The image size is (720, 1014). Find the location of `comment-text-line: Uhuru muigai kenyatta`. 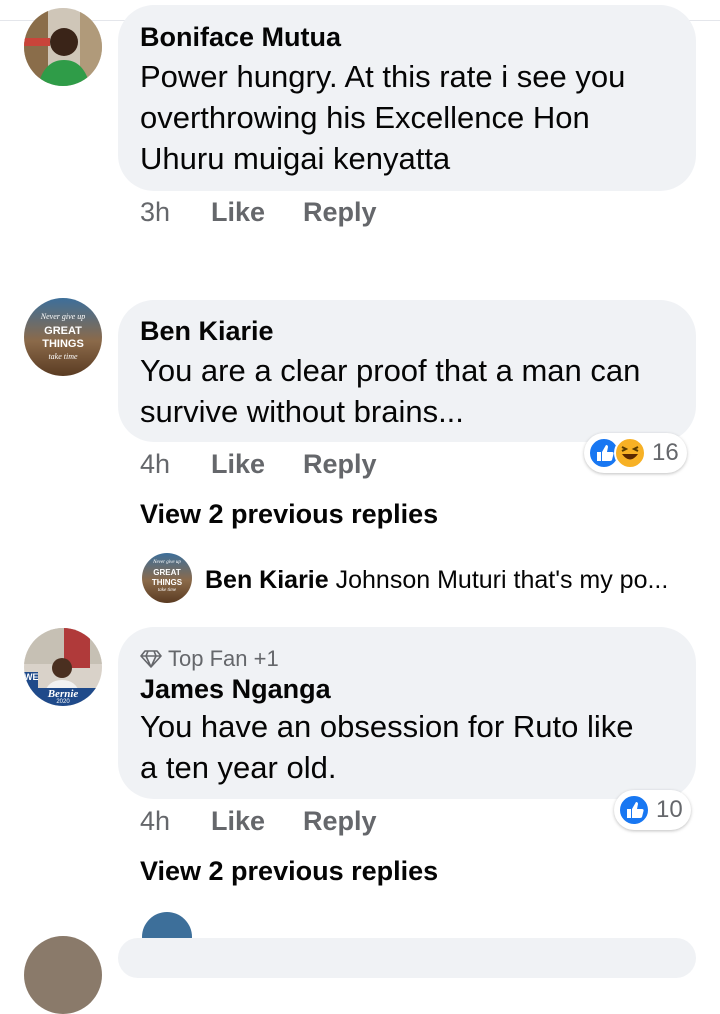

comment-text-line: Uhuru muigai kenyatta is located at coordinates (295, 158).